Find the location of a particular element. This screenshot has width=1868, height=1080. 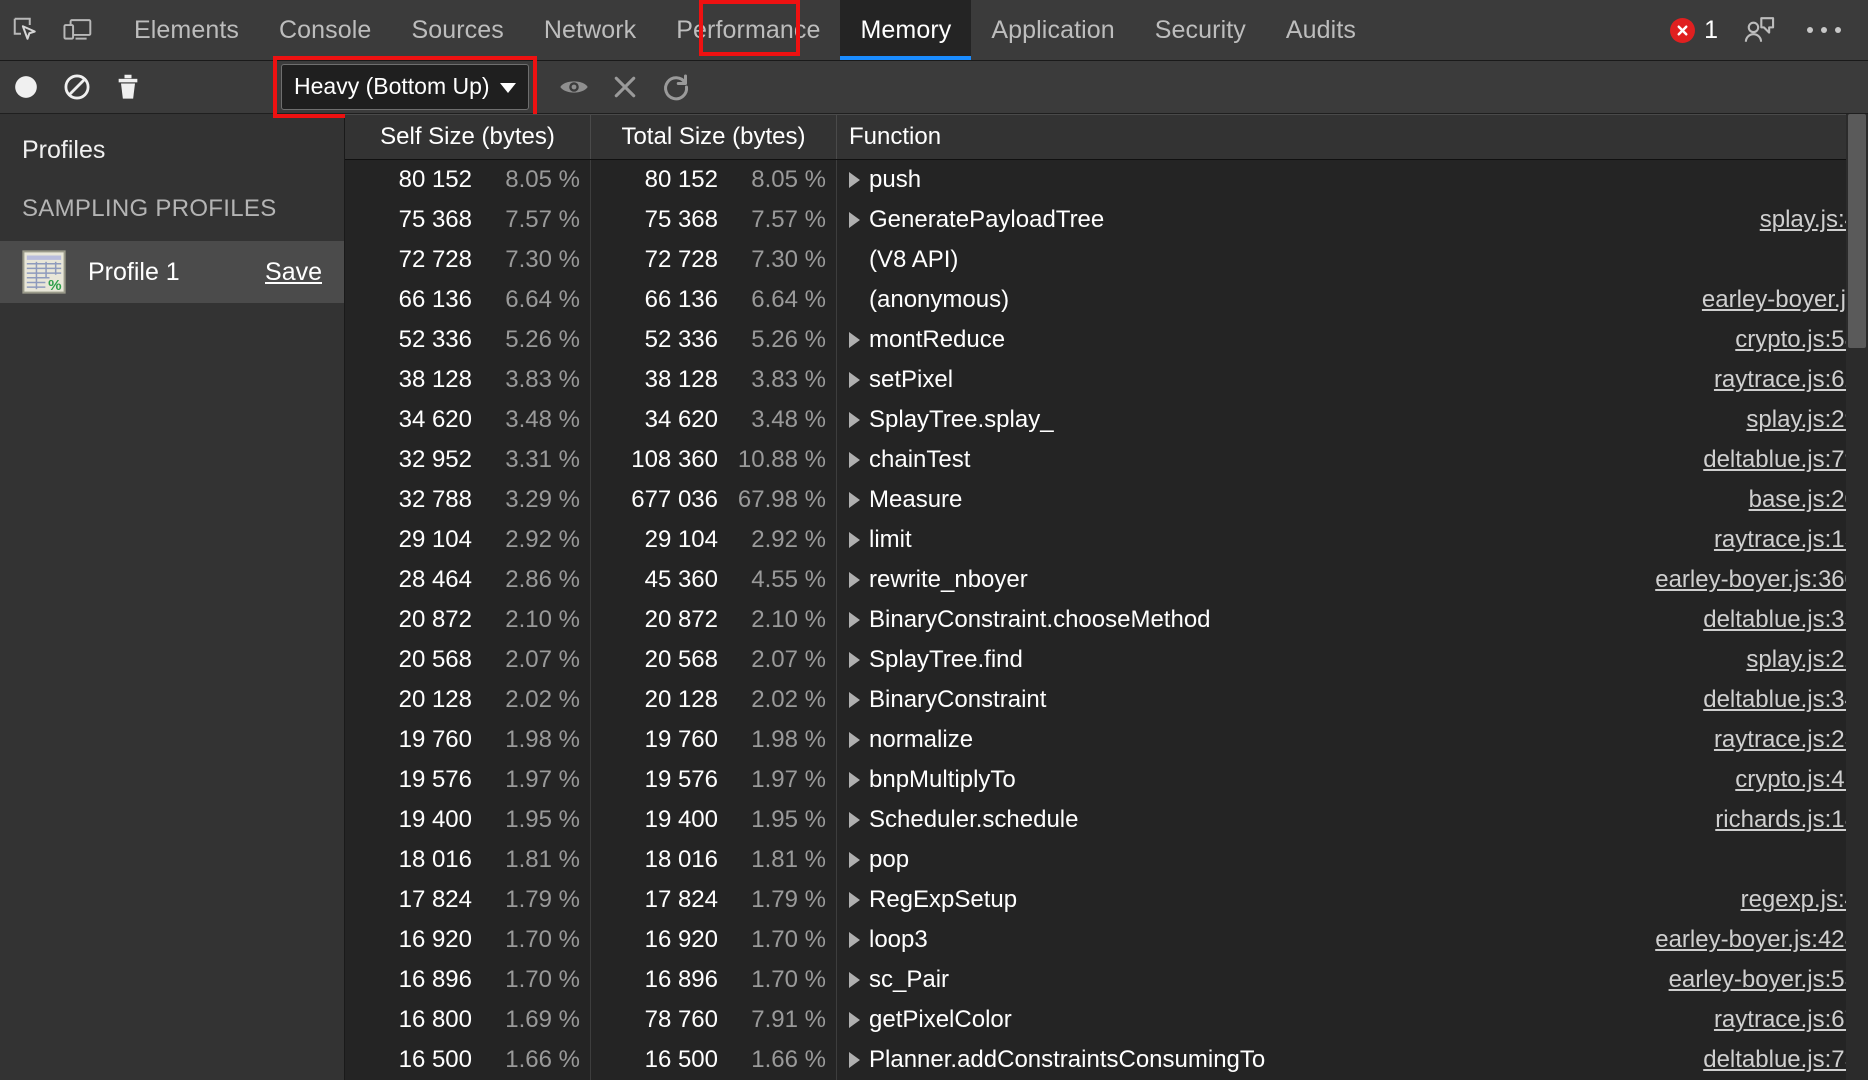

tab-network: Network is located at coordinates (590, 30).